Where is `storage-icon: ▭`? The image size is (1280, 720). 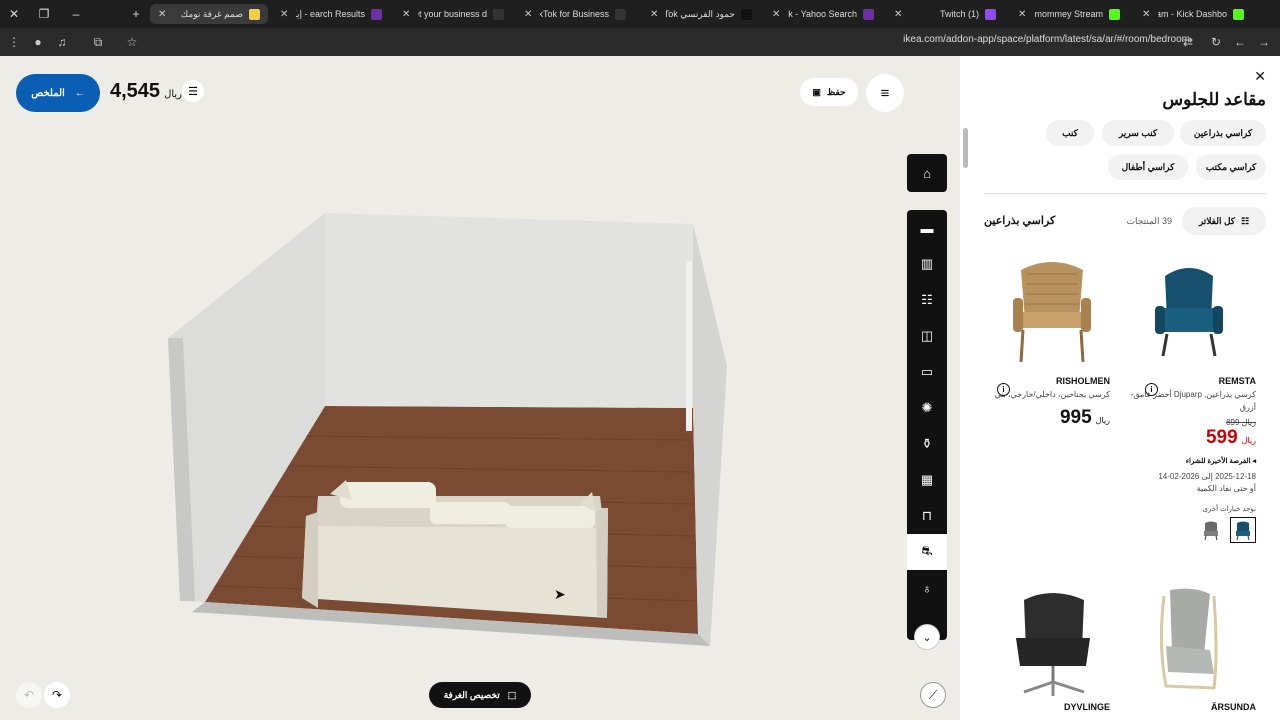 storage-icon: ▭ is located at coordinates (927, 372).